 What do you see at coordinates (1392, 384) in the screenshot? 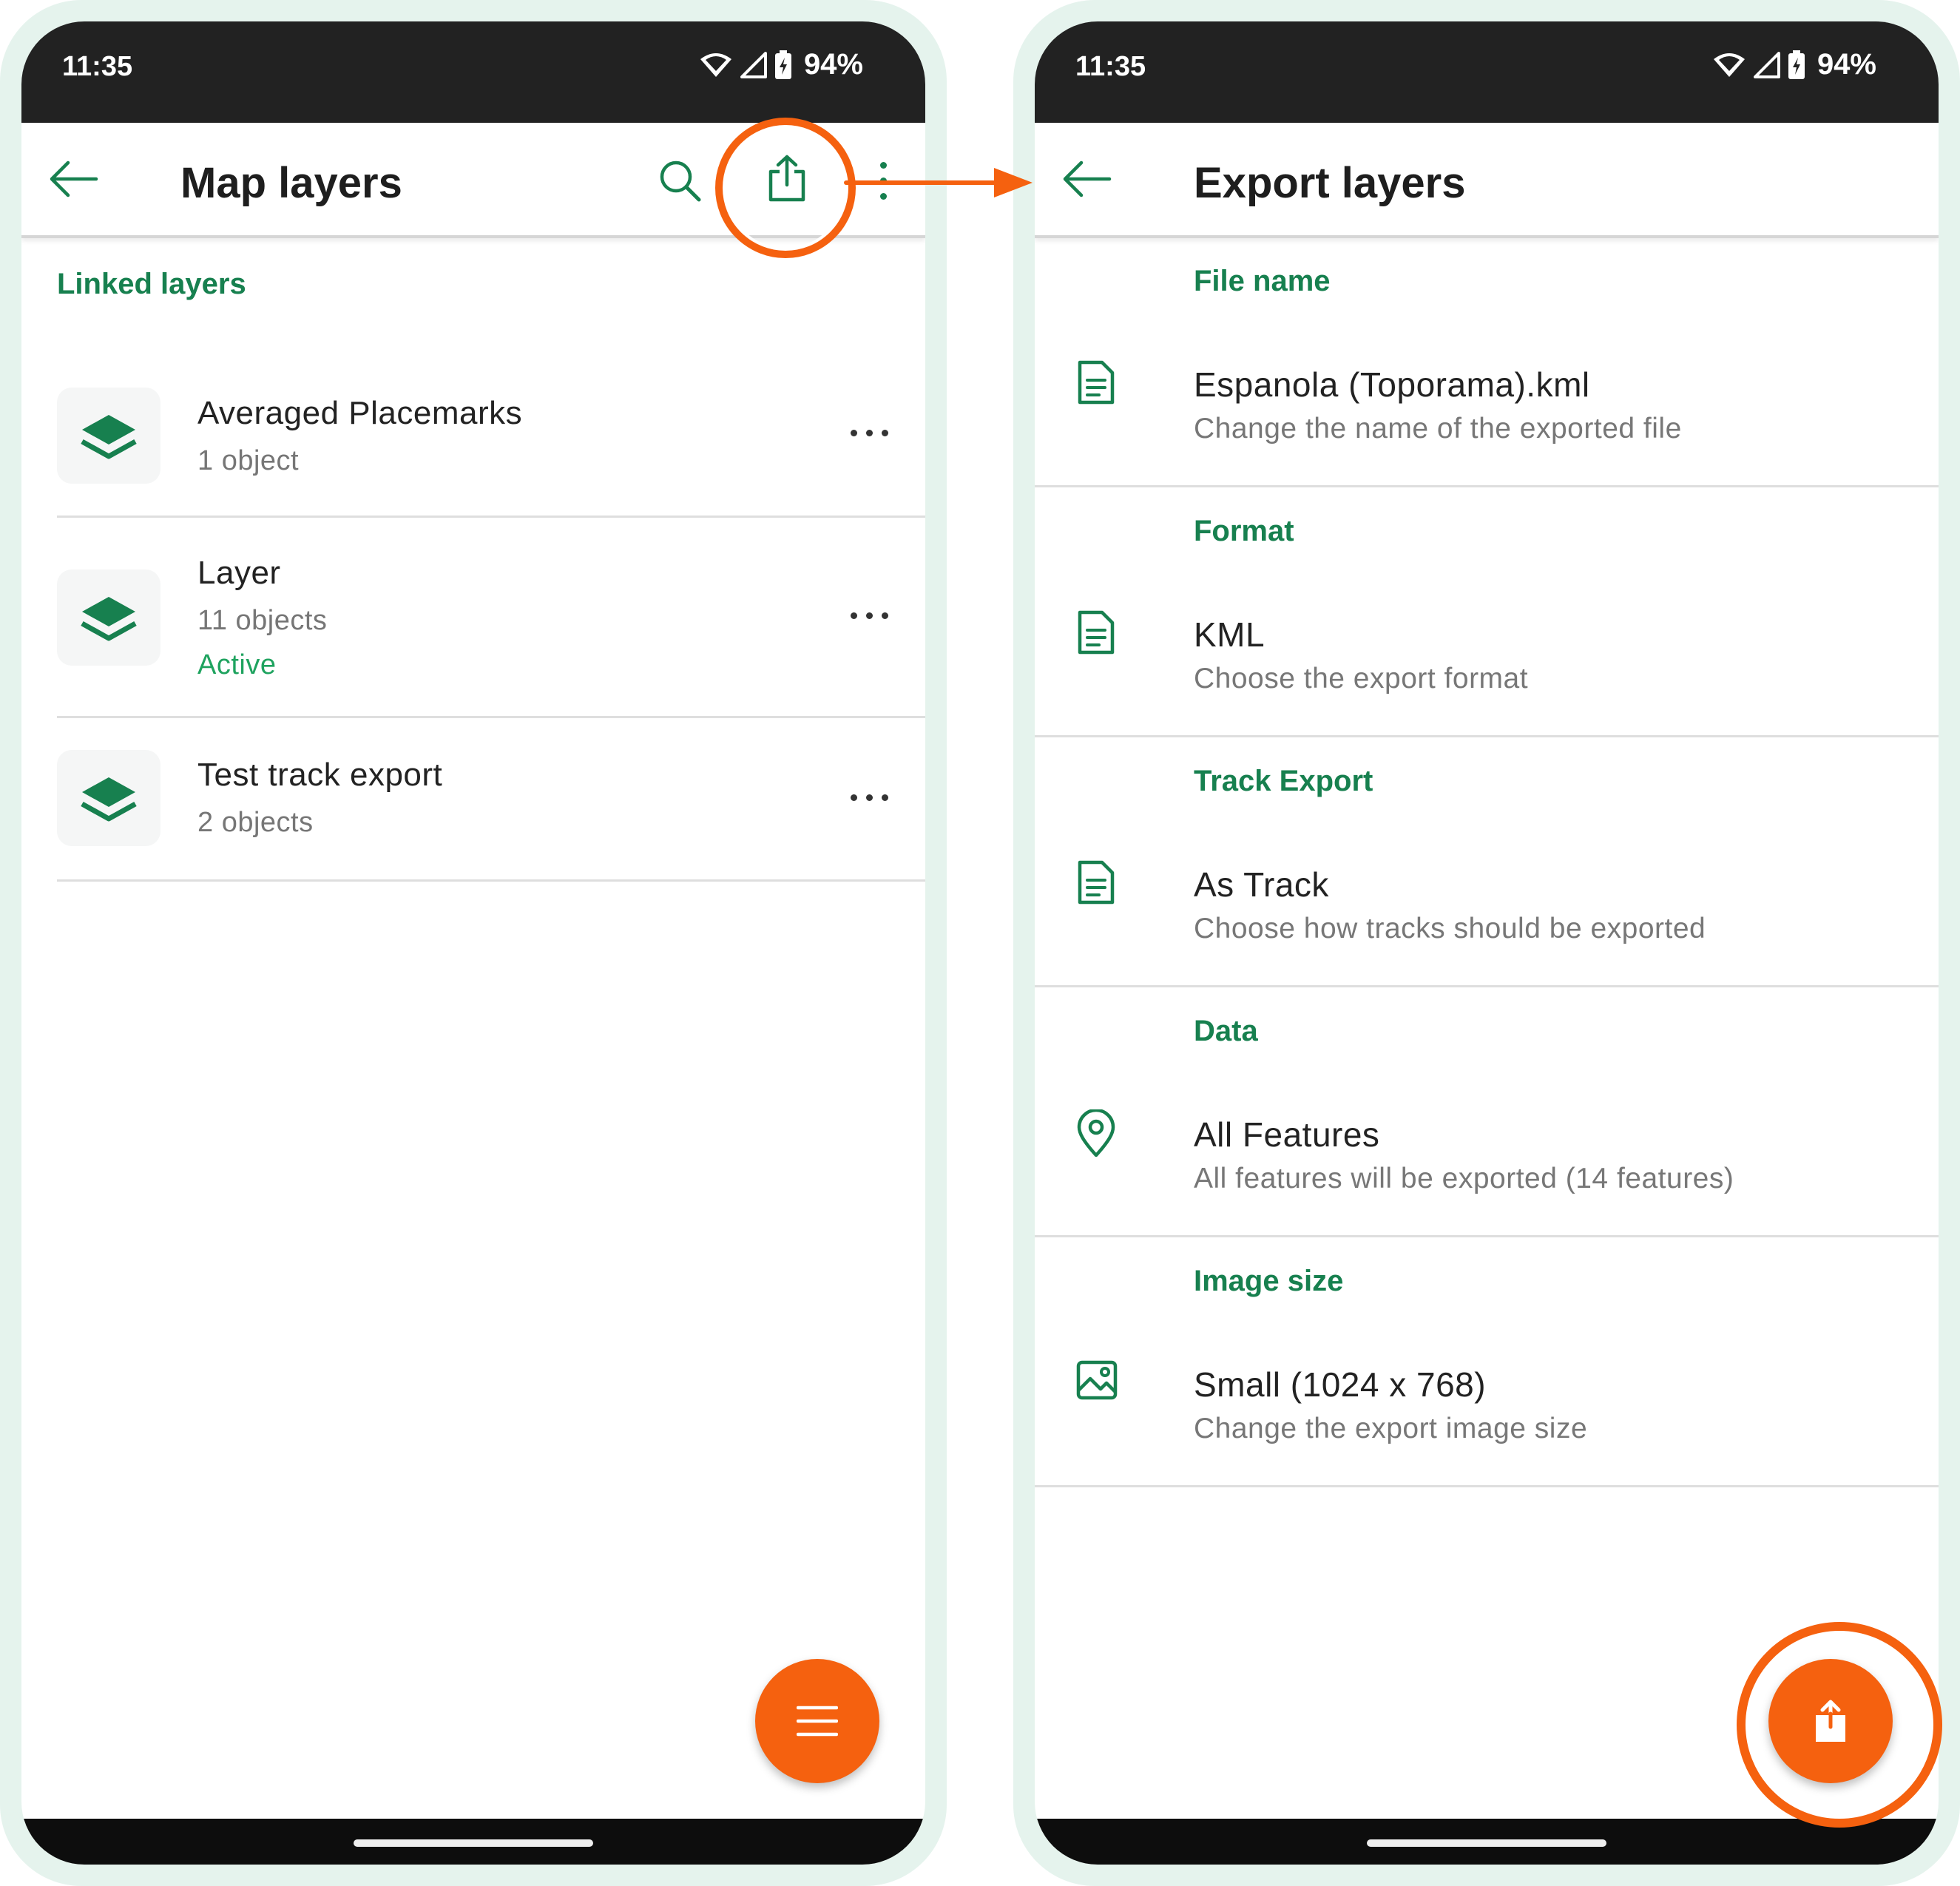
I see `setting-value: Espanola (Toporama).kml` at bounding box center [1392, 384].